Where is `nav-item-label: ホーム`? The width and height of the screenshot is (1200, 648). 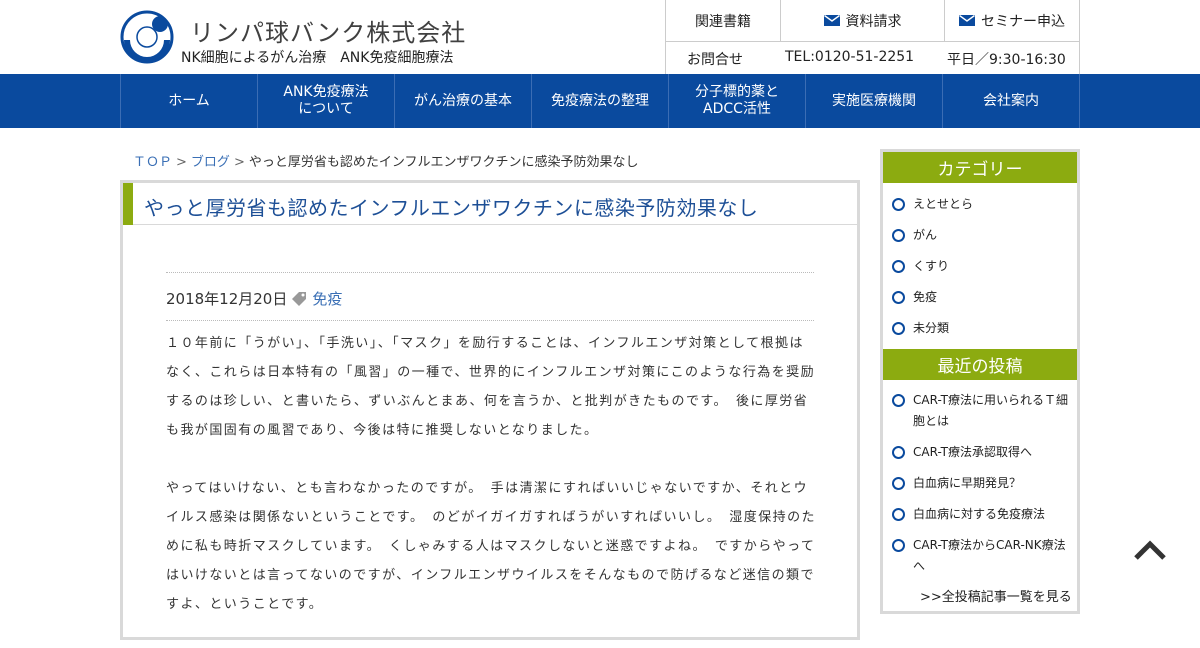 nav-item-label: ホーム is located at coordinates (189, 100).